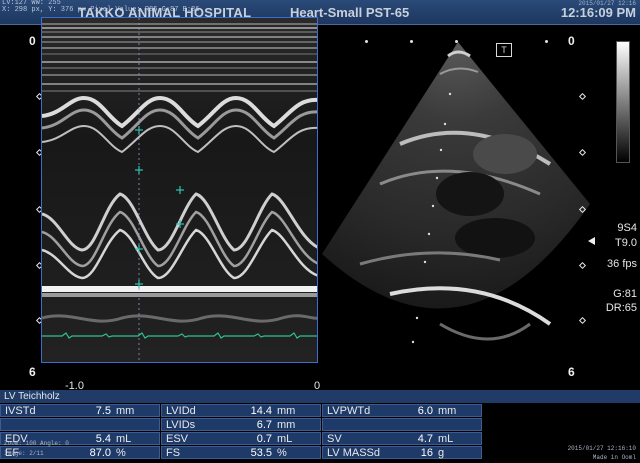 The image size is (640, 463). What do you see at coordinates (625, 243) in the screenshot?
I see `frequency-param: T9.0` at bounding box center [625, 243].